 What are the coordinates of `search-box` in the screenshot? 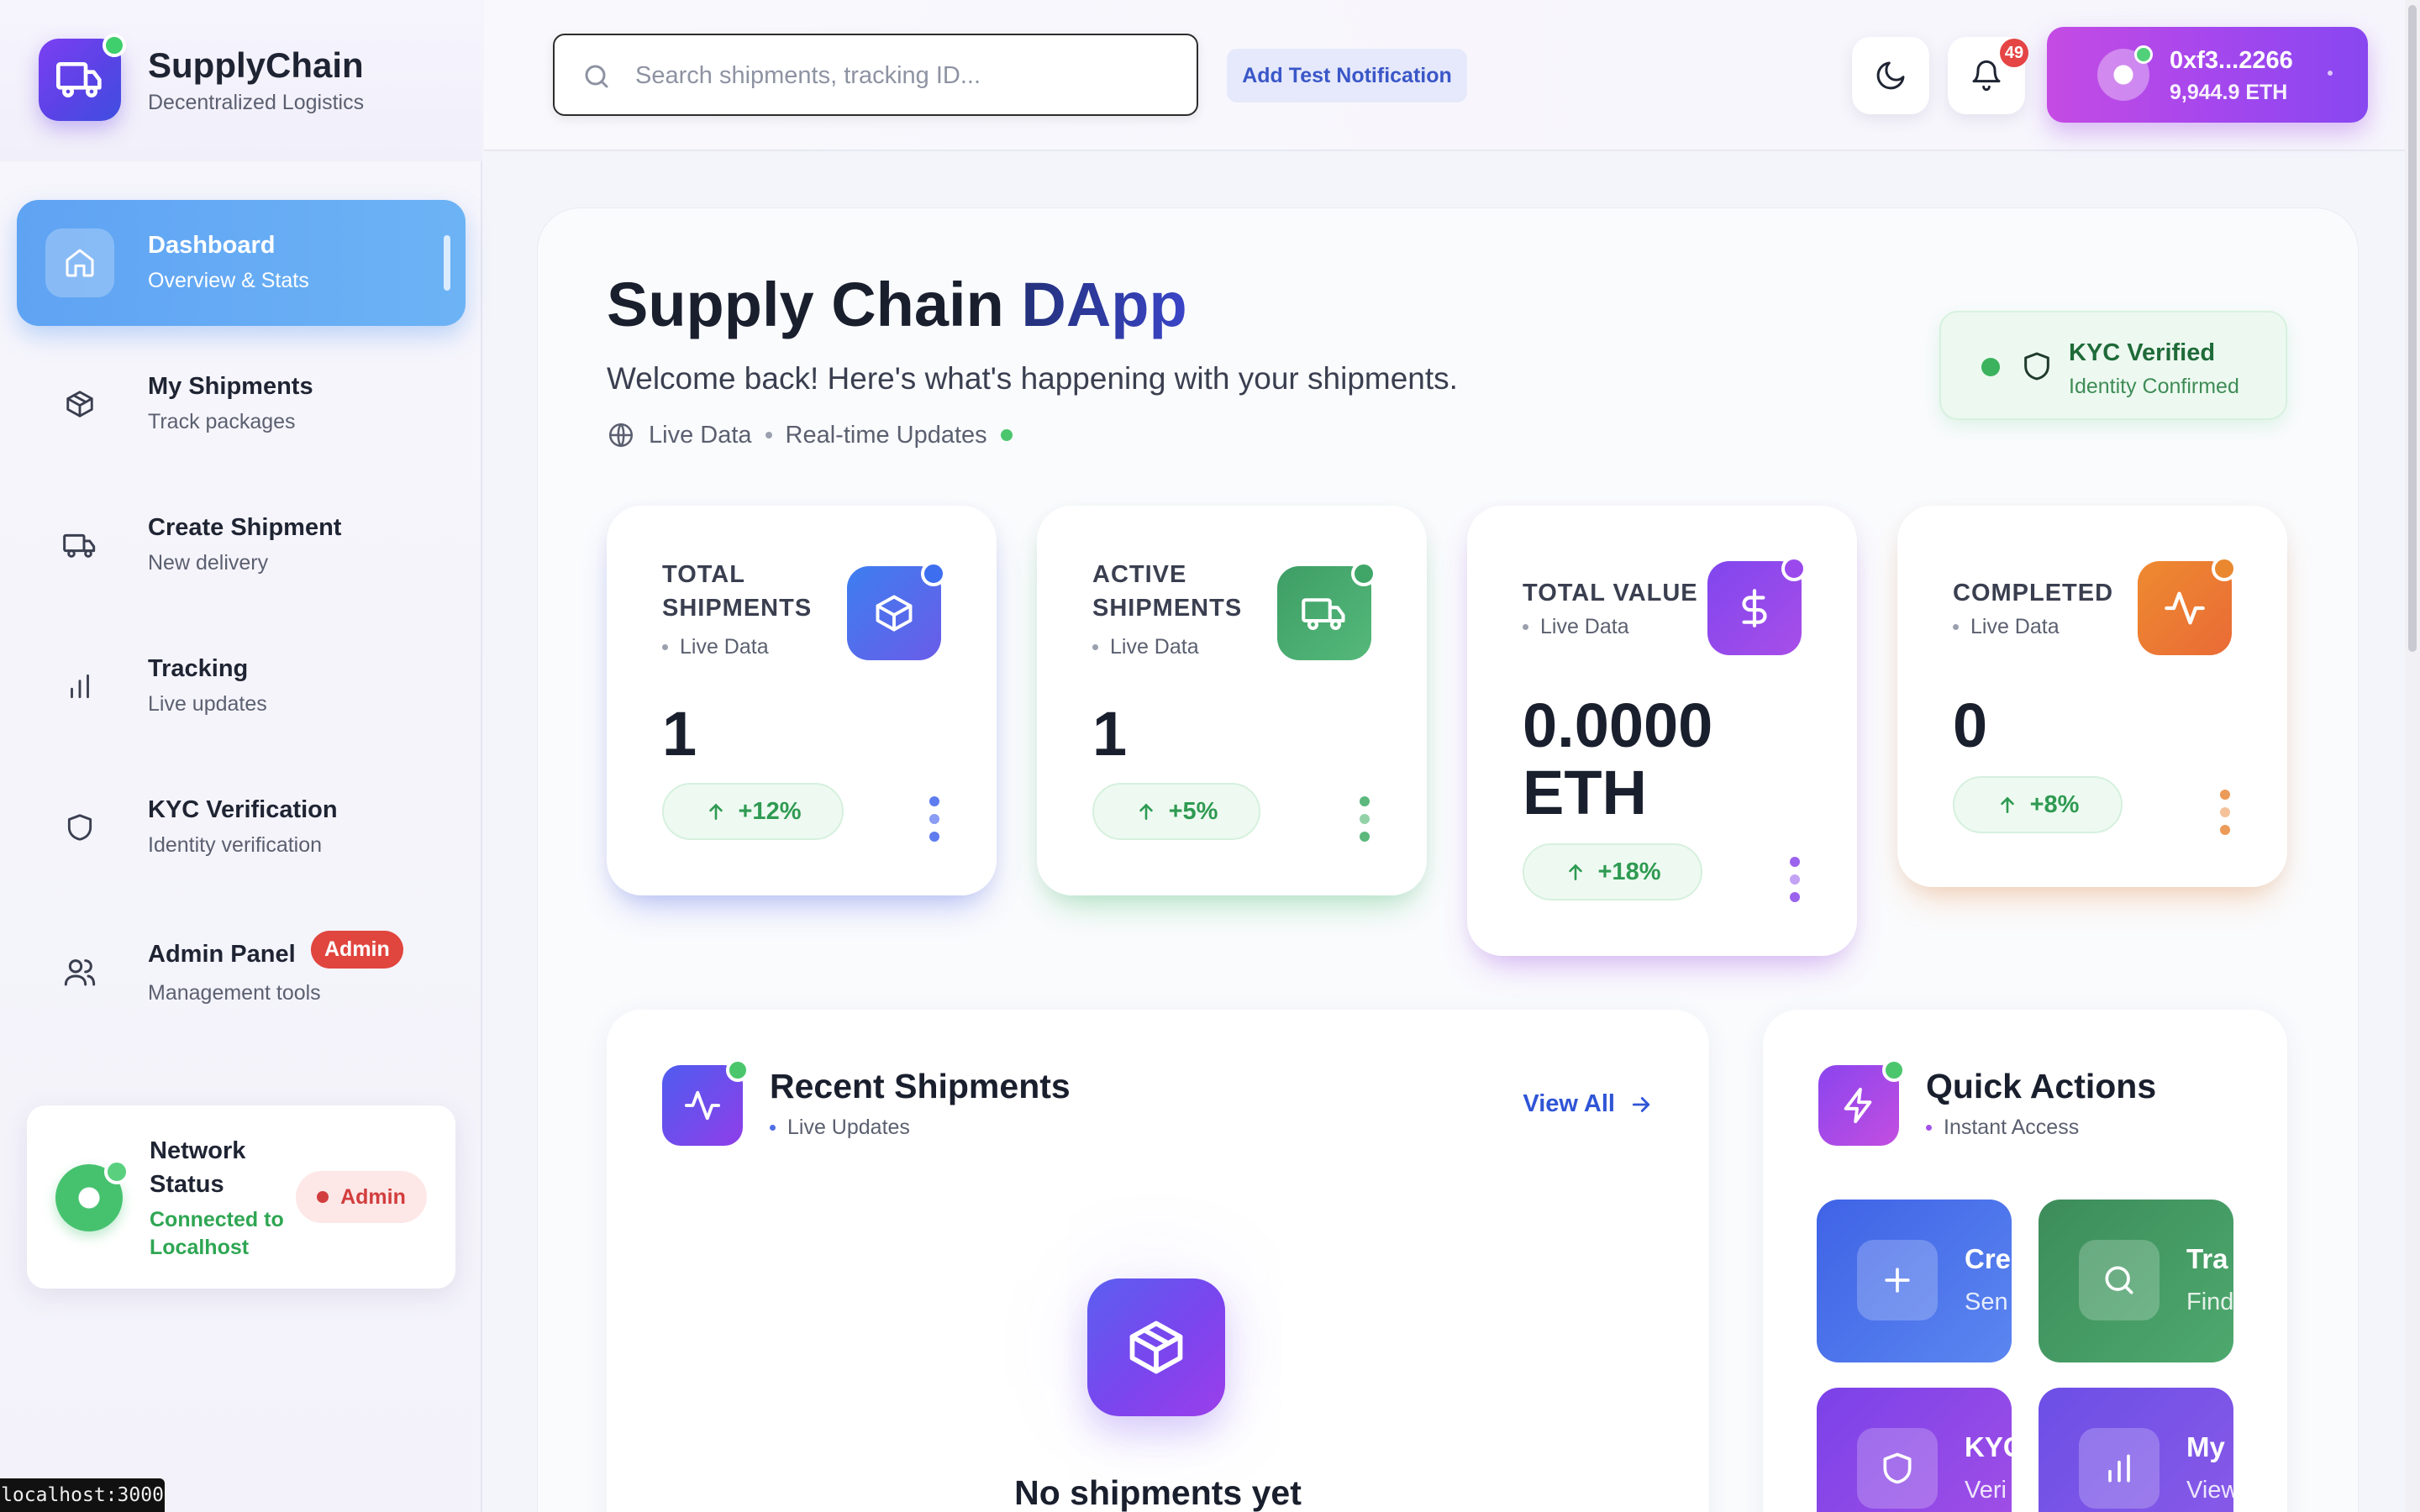 It's located at (875, 75).